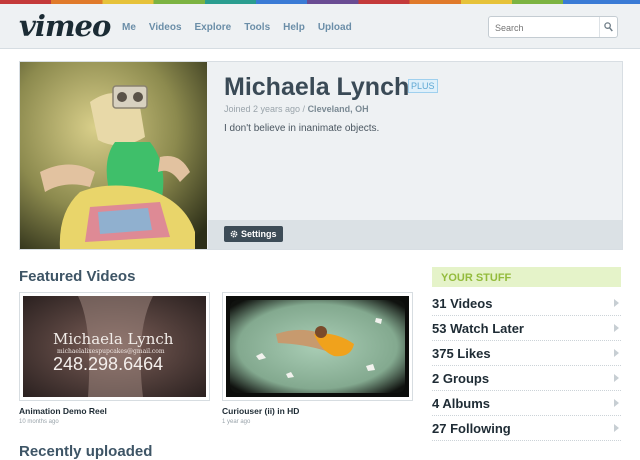 This screenshot has width=640, height=460. What do you see at coordinates (526, 353) in the screenshot?
I see `stuff-item-likes: 375 Likes` at bounding box center [526, 353].